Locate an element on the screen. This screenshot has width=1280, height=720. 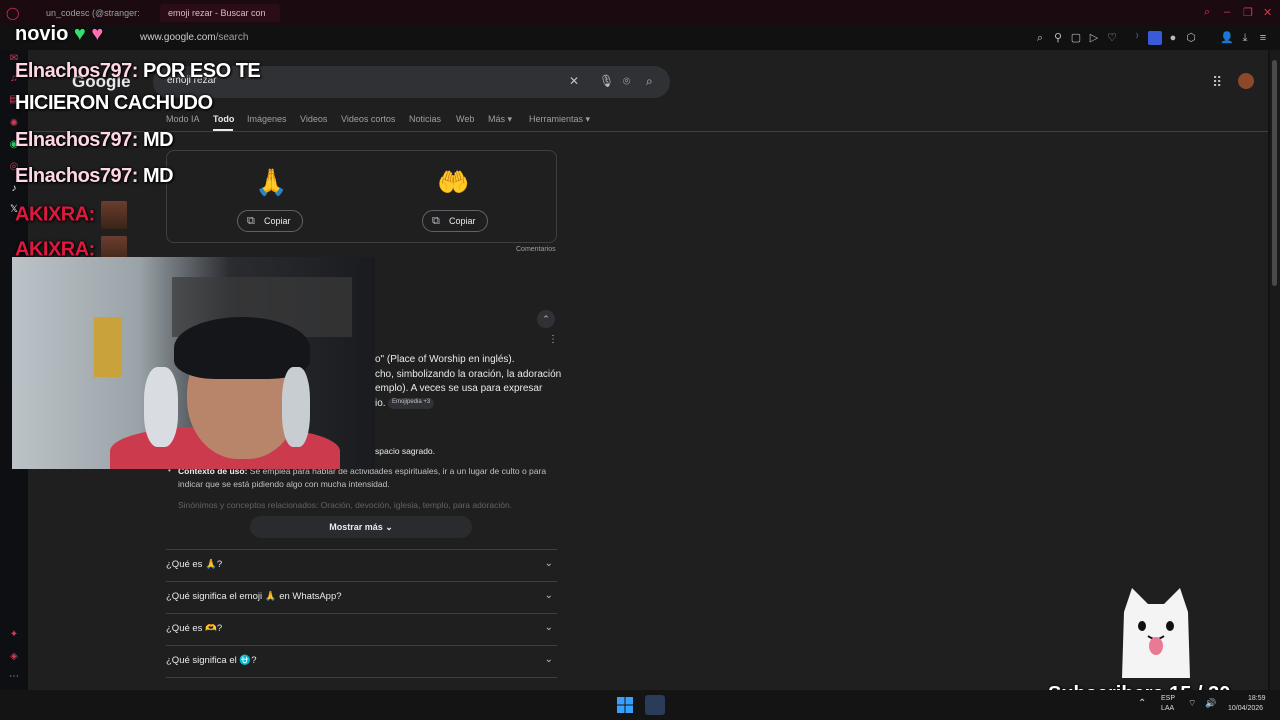
clear-icon: ✕ is located at coordinates (574, 81).